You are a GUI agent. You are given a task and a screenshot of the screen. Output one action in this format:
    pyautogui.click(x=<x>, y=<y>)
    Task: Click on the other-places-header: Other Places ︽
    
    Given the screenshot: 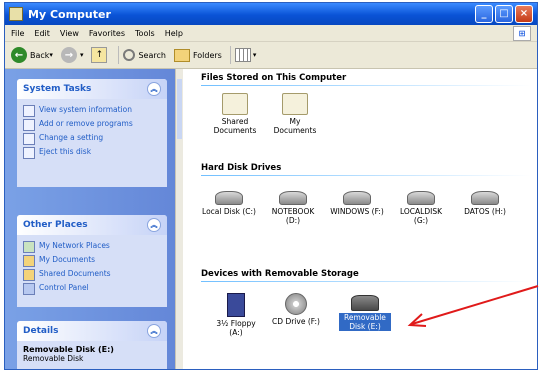 What is the action you would take?
    pyautogui.click(x=92, y=225)
    